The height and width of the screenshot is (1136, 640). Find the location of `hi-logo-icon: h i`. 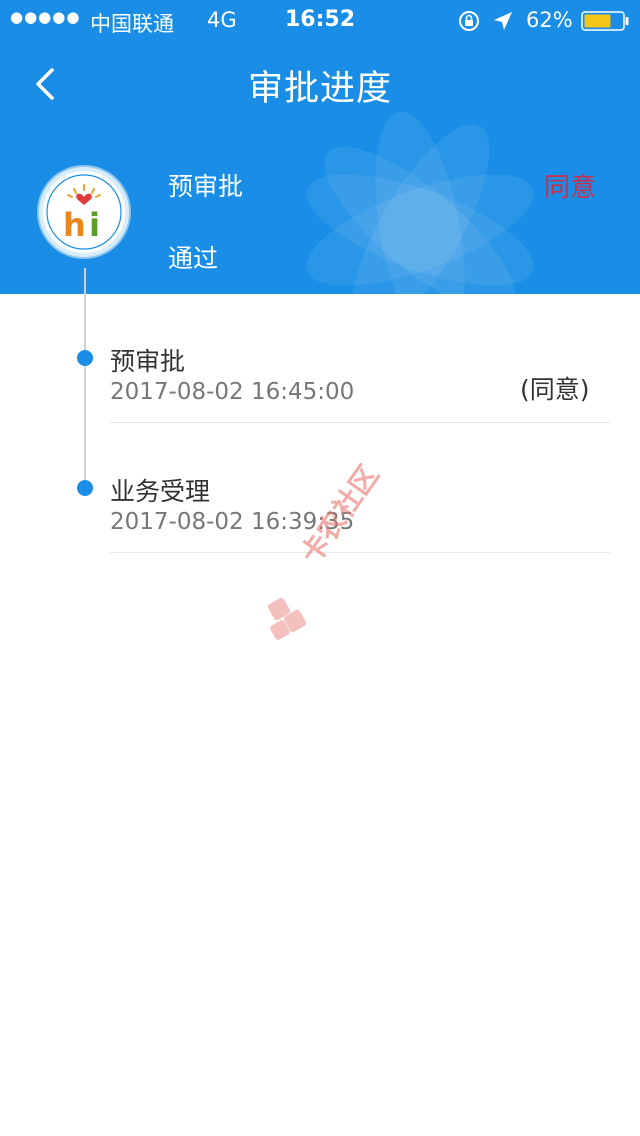

hi-logo-icon: h i is located at coordinates (84, 212).